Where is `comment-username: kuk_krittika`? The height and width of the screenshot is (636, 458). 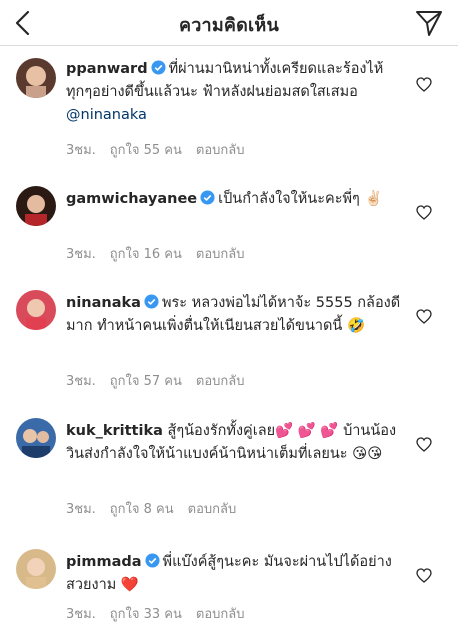
comment-username: kuk_krittika is located at coordinates (114, 431).